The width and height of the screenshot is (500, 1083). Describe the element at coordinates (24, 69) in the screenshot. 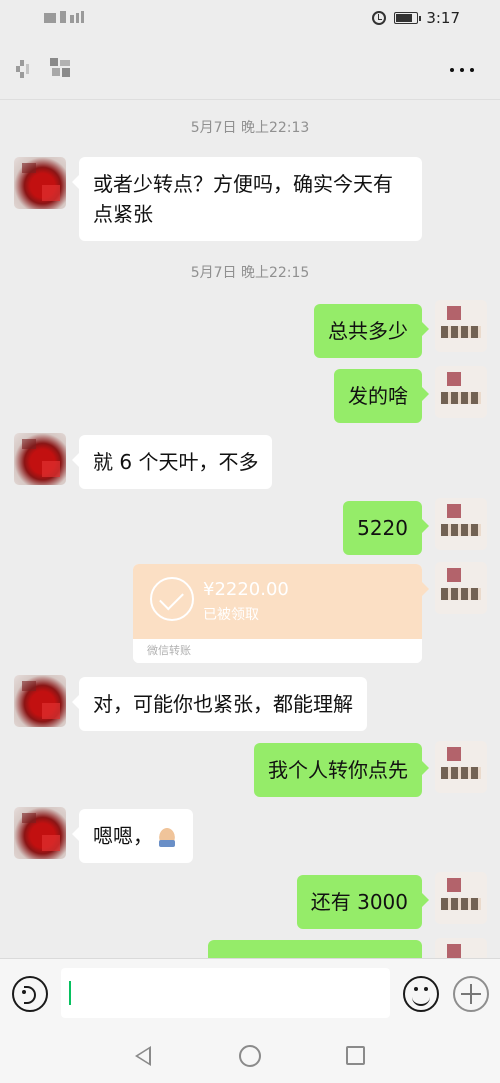

I see `back-icon` at that location.